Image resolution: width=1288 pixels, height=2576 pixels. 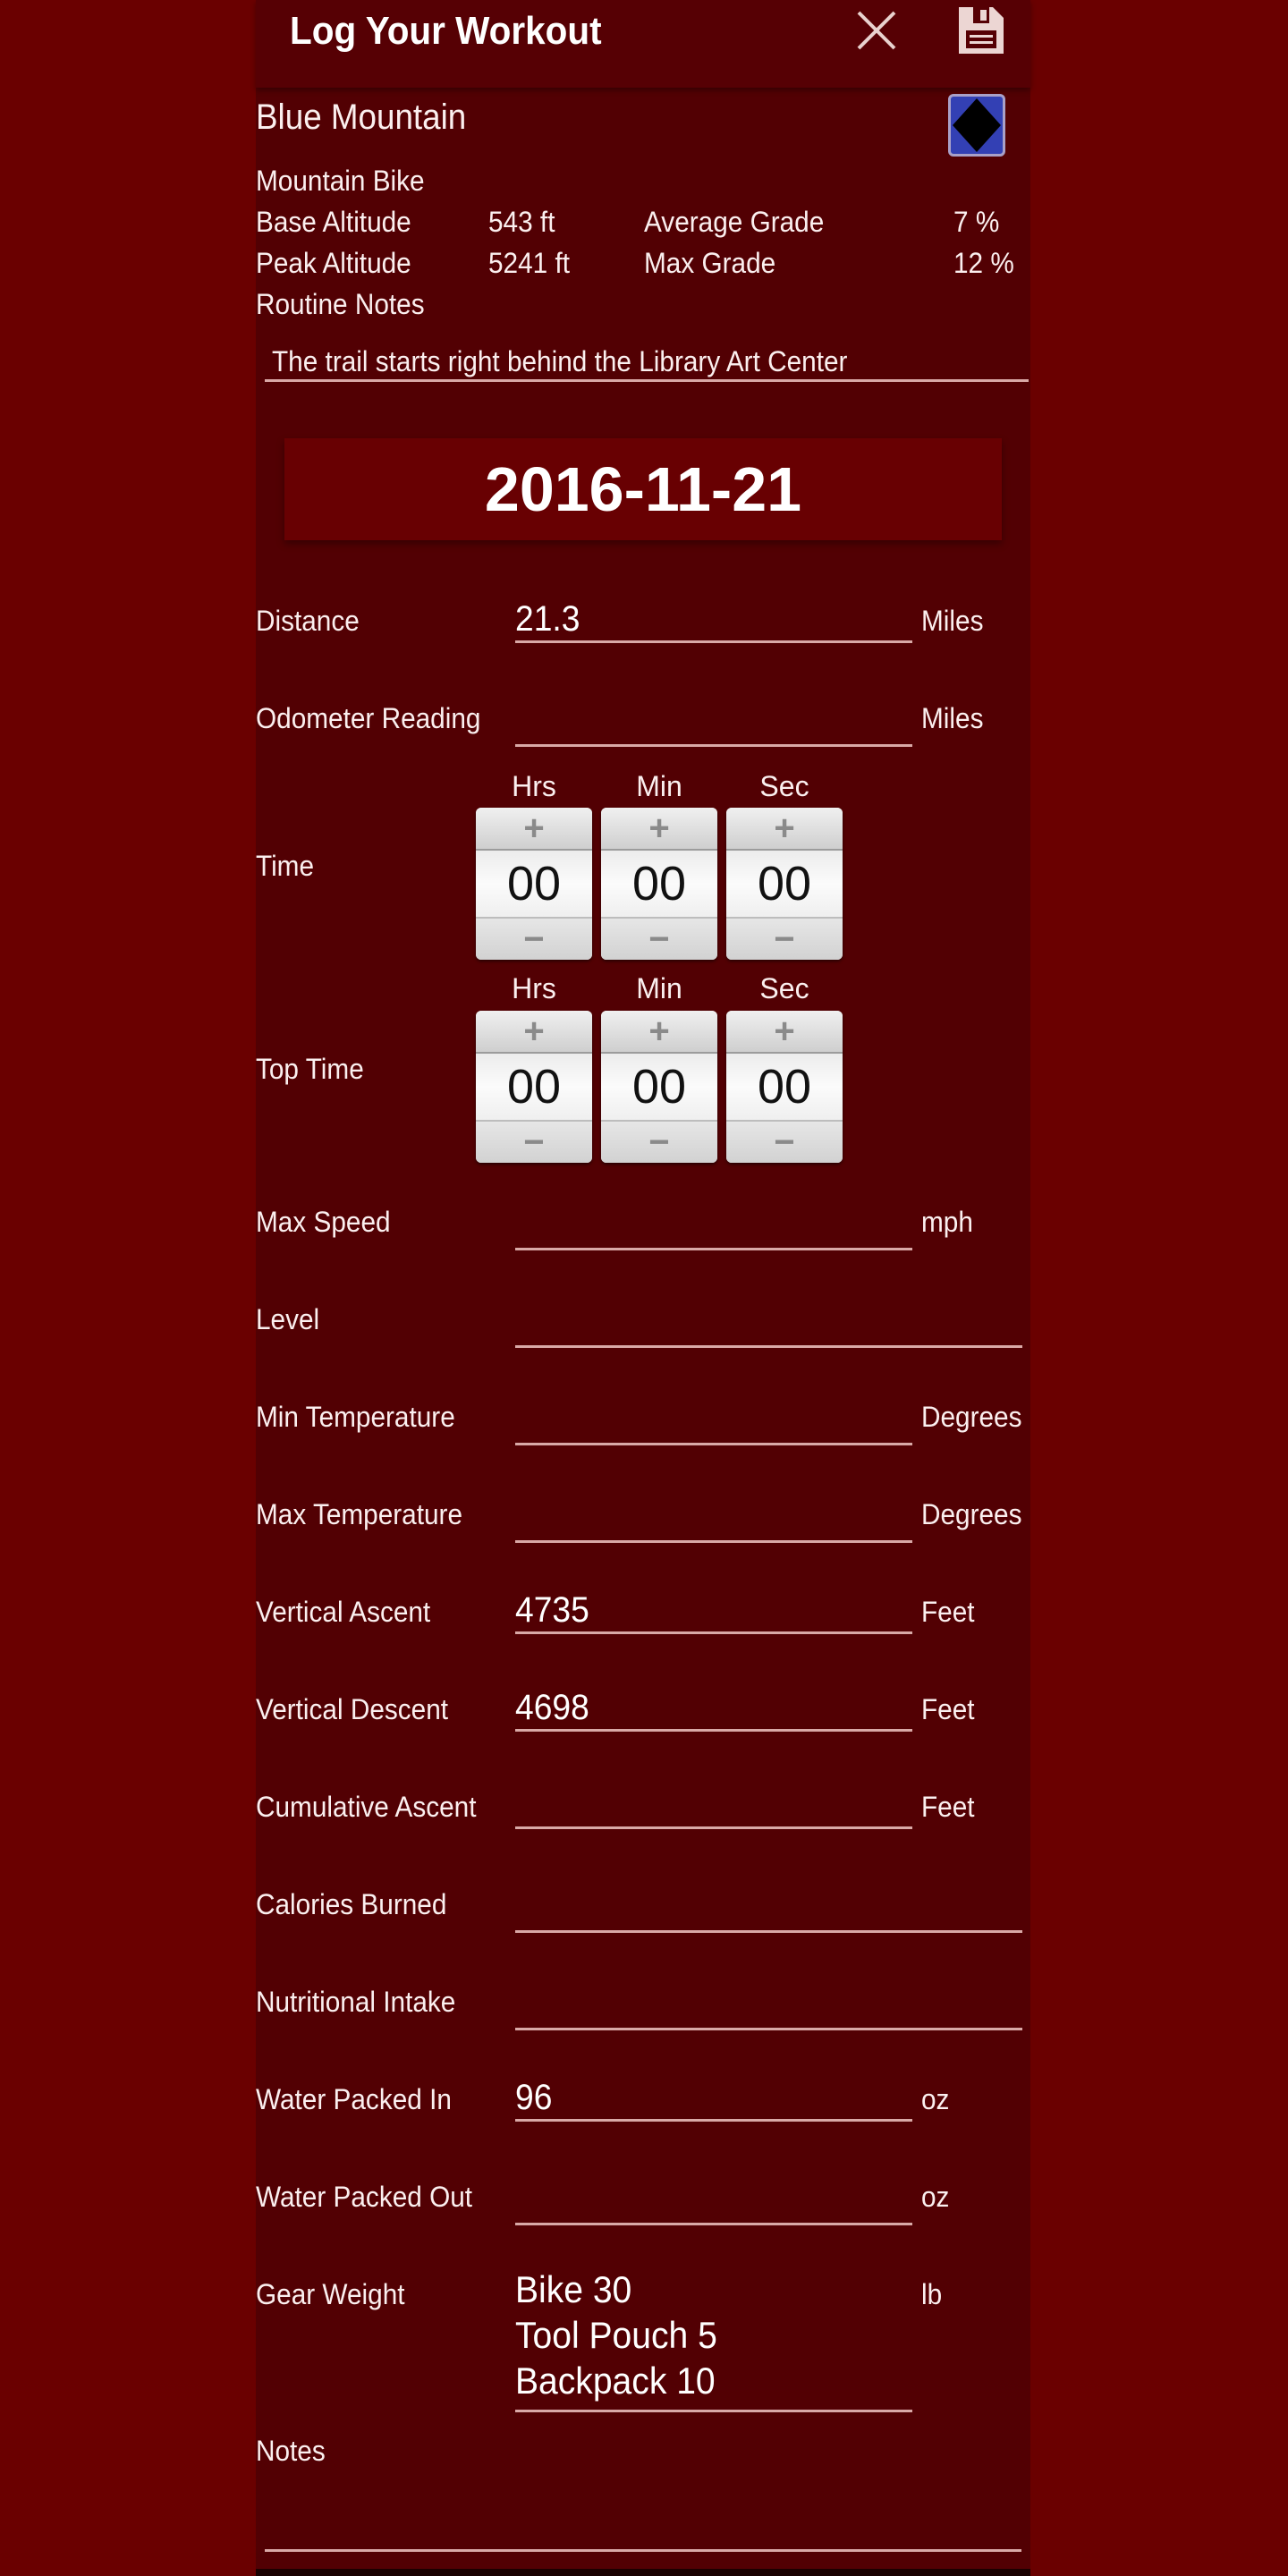 I want to click on notes-input, so click(x=643, y=2524).